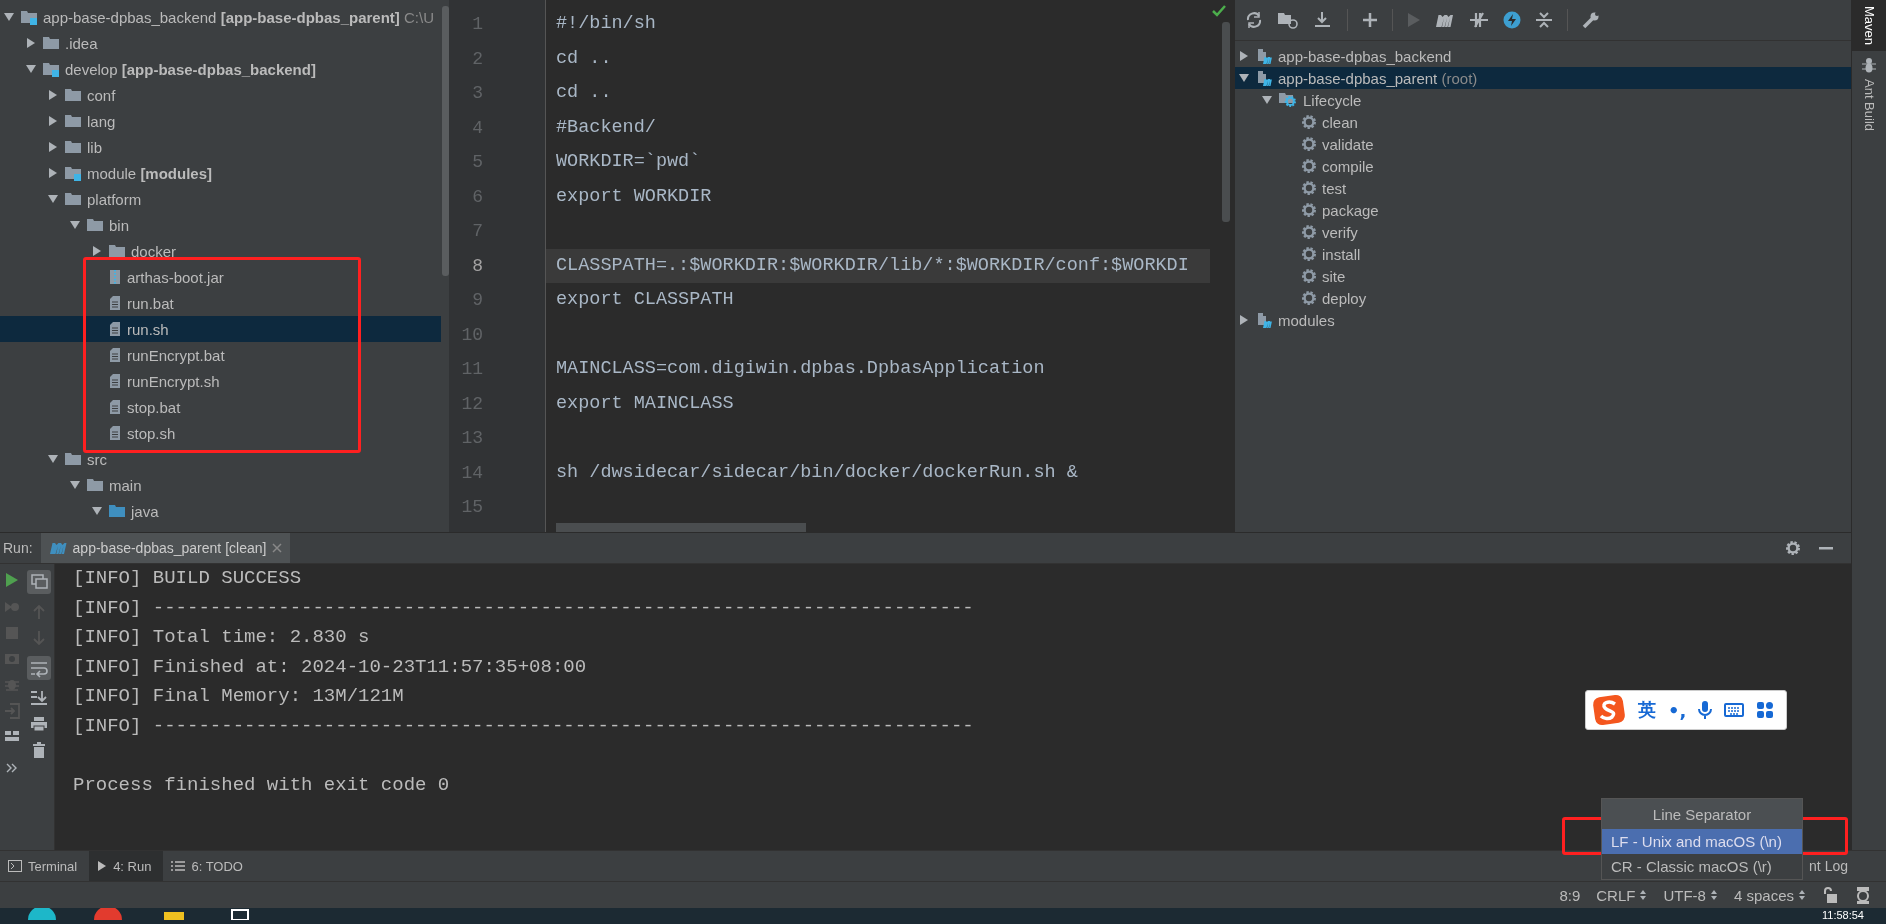  Describe the element at coordinates (51, 69) in the screenshot. I see `module-folder-icon` at that location.